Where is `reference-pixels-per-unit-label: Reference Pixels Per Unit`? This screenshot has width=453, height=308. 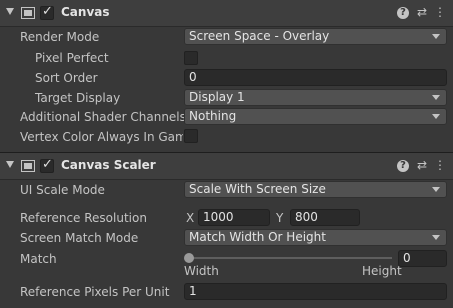 reference-pixels-per-unit-label: Reference Pixels Per Unit is located at coordinates (95, 292).